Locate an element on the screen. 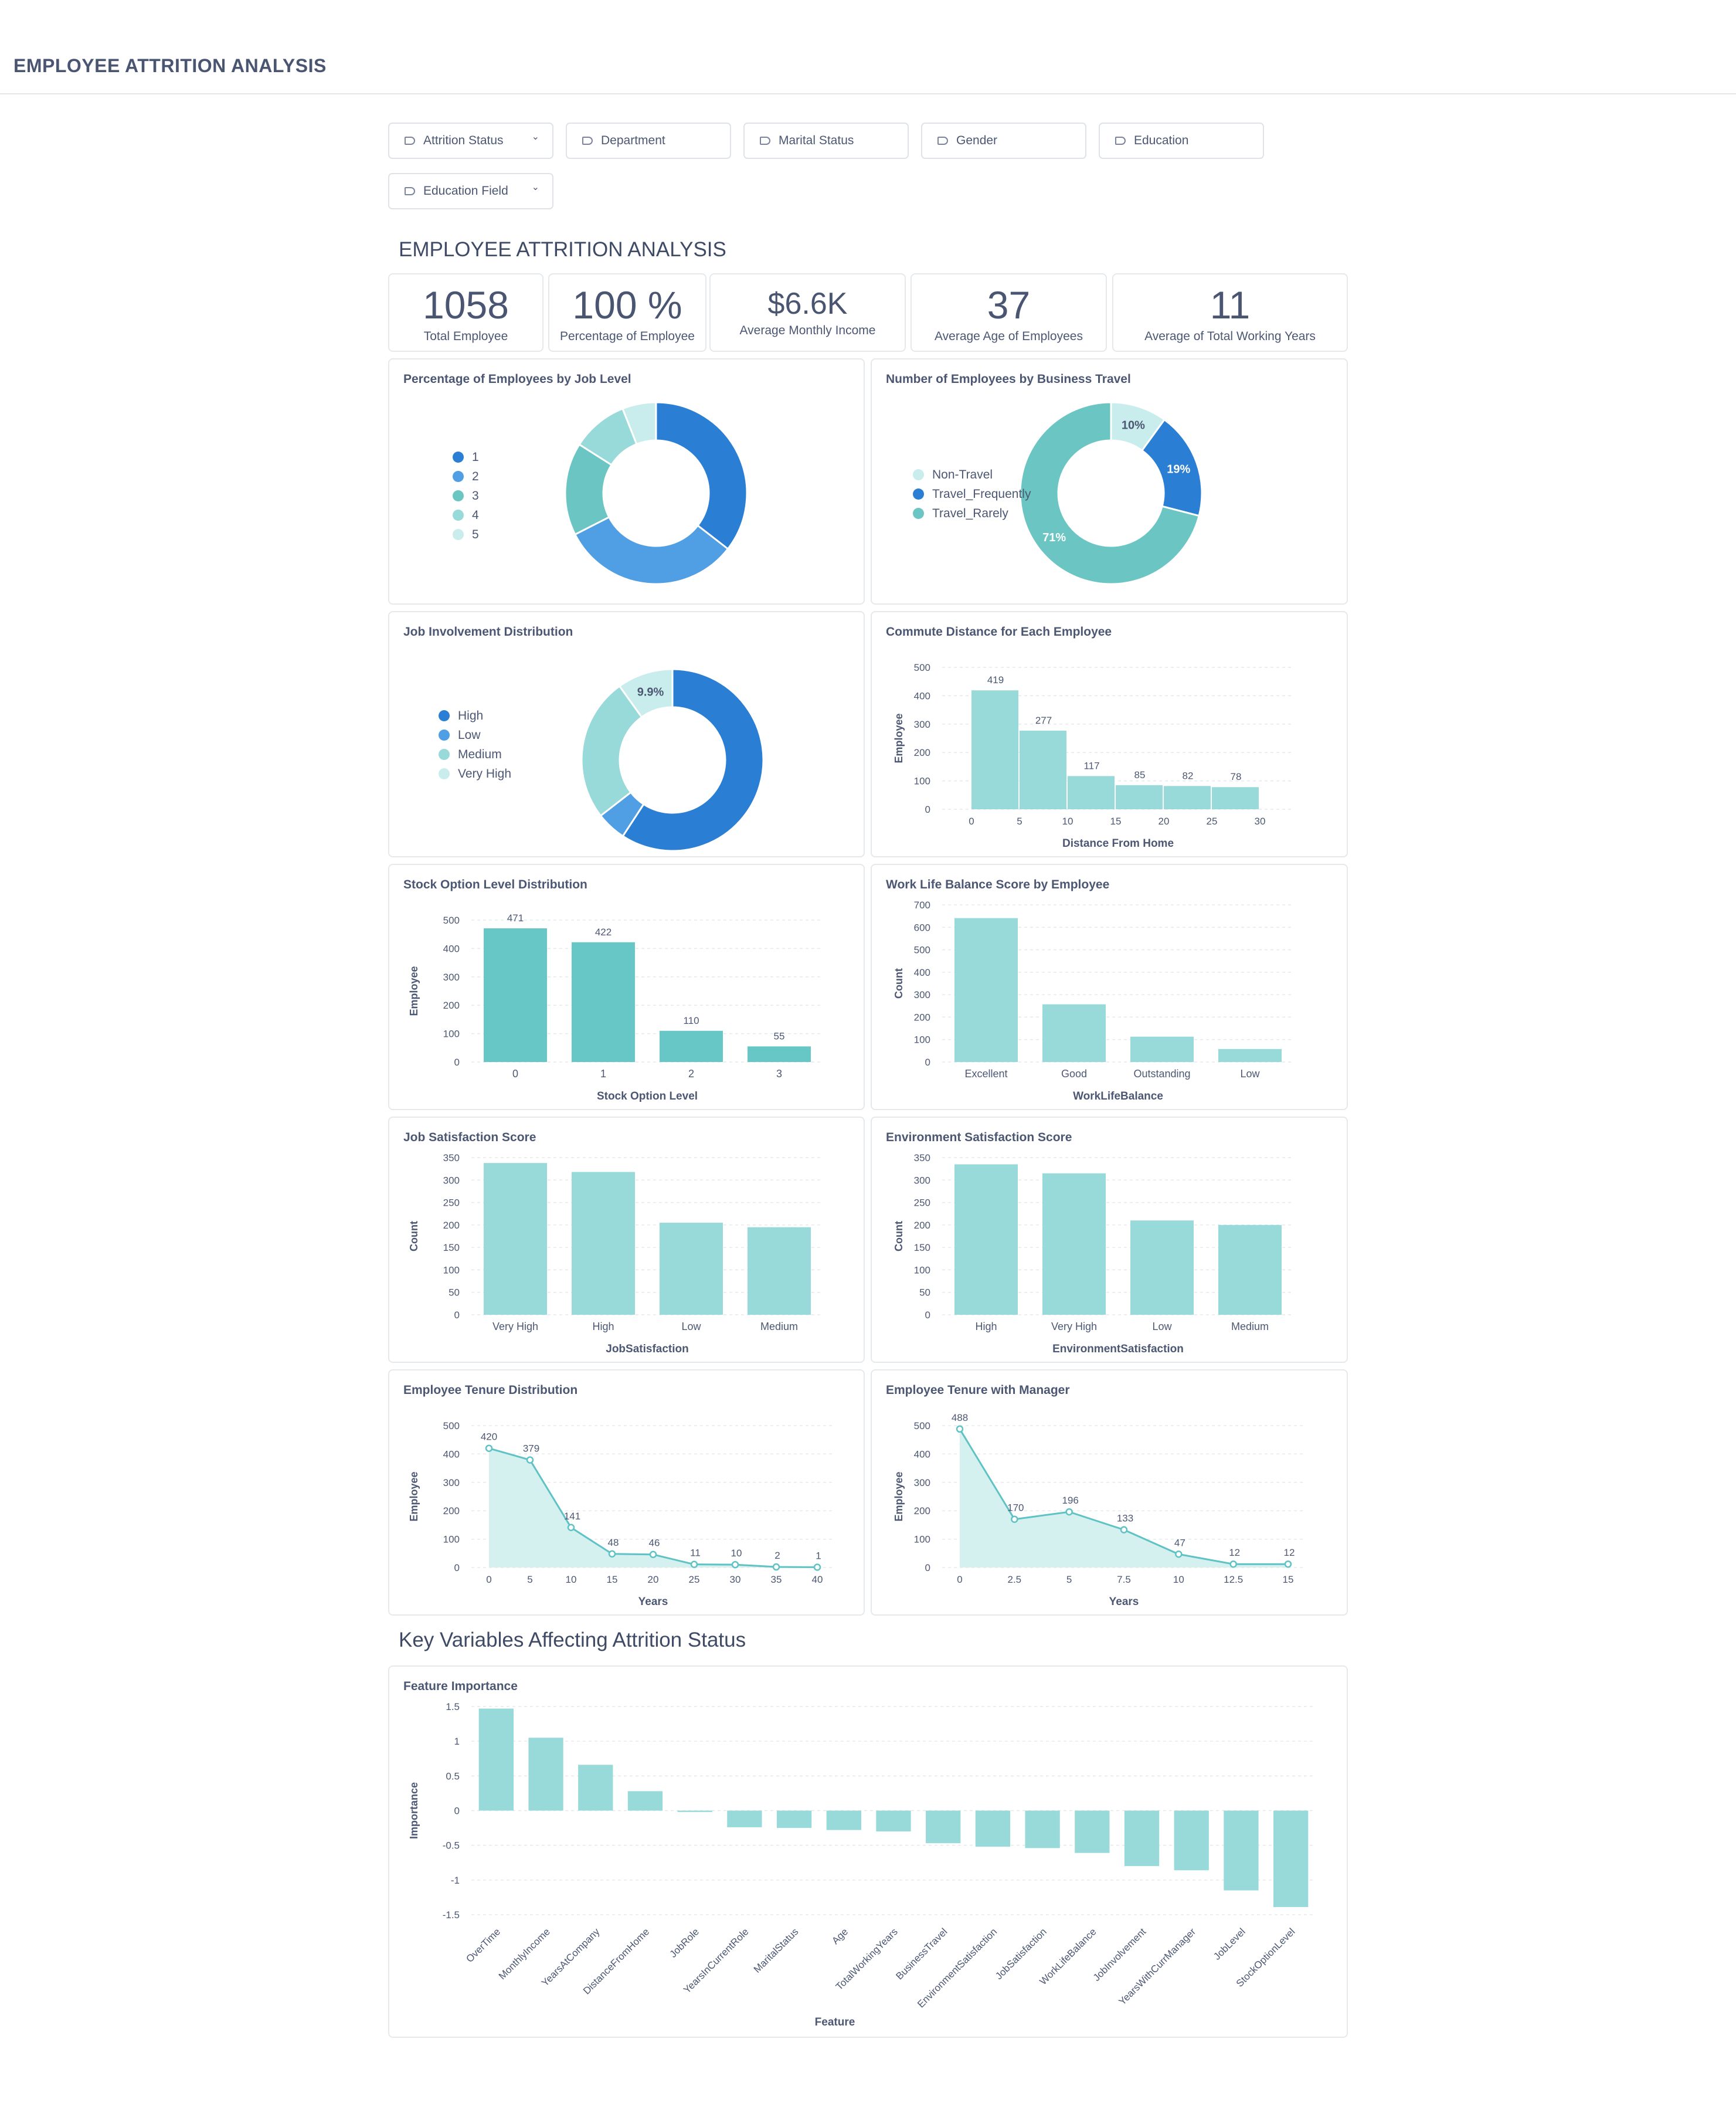 The height and width of the screenshot is (2117, 1736). bar-value-label: 82 is located at coordinates (1188, 775).